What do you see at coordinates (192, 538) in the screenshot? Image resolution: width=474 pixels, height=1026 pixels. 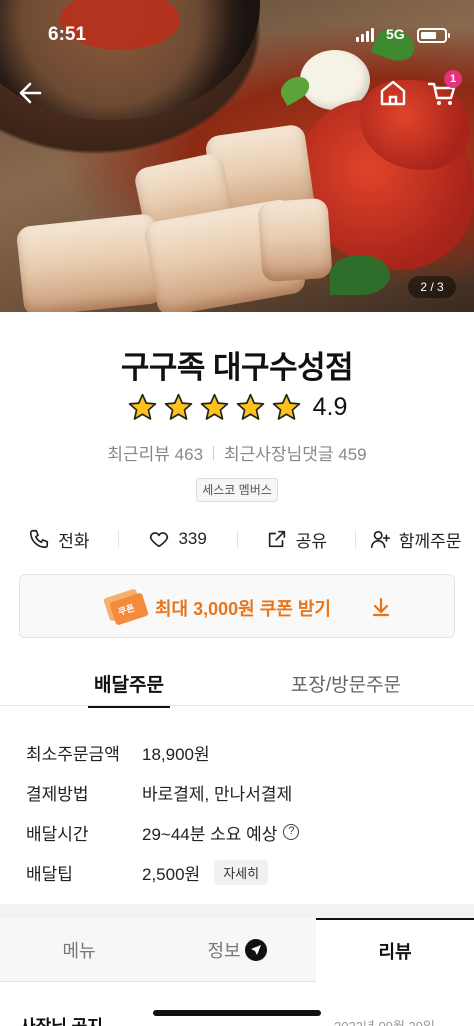 I see `like-count: 339` at bounding box center [192, 538].